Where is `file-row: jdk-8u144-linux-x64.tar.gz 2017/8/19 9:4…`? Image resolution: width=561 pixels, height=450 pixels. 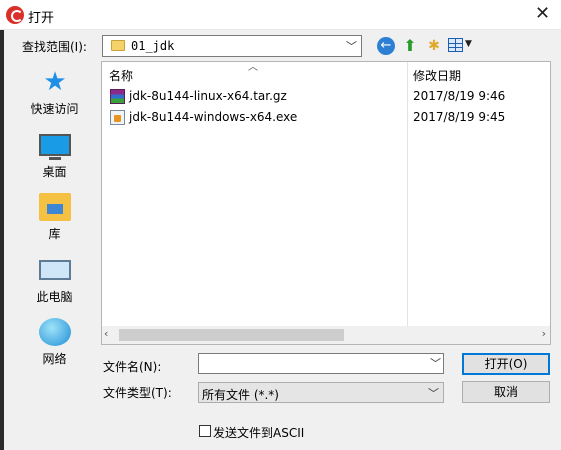
file-row: jdk-8u144-linux-x64.tar.gz 2017/8/19 9:4… is located at coordinates (326, 96).